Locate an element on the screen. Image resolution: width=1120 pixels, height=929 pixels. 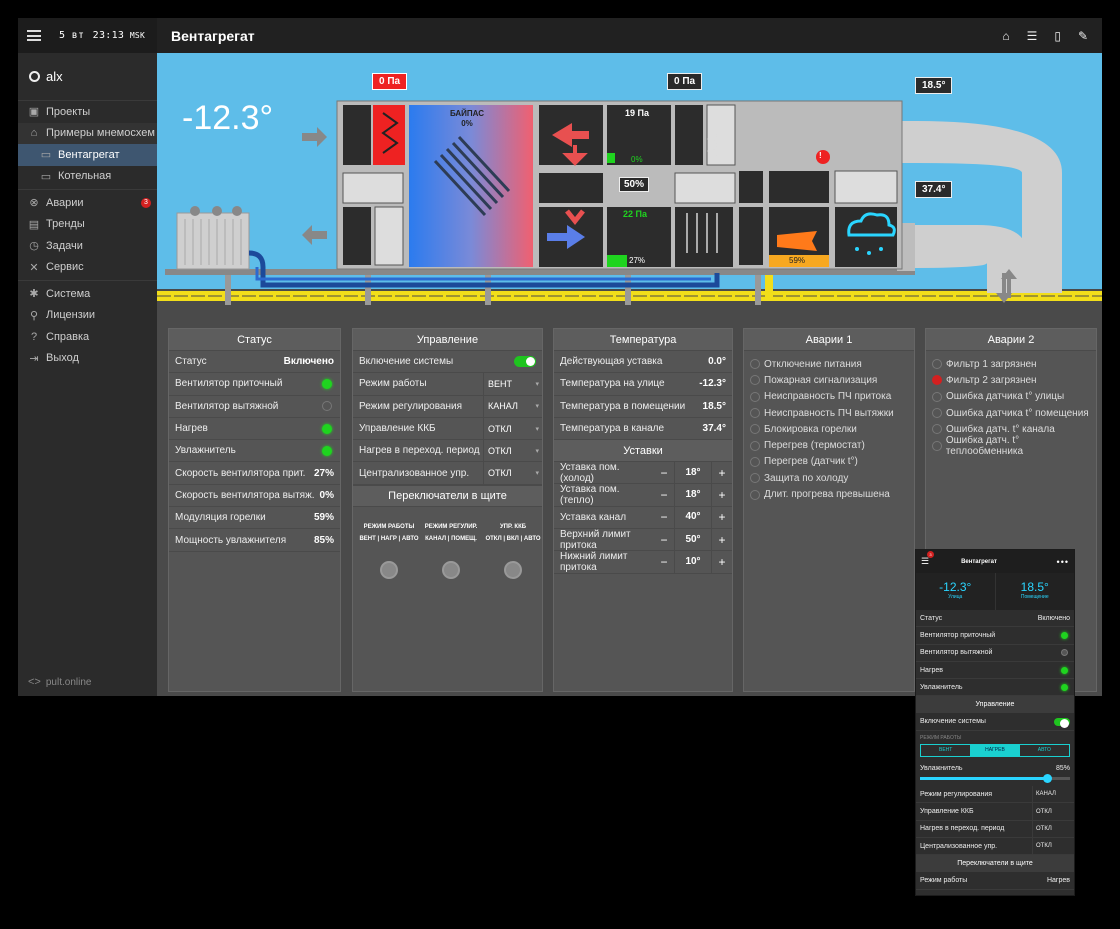
alarm-item: Перегрев (термостат) is located at coordinates (829, 445).